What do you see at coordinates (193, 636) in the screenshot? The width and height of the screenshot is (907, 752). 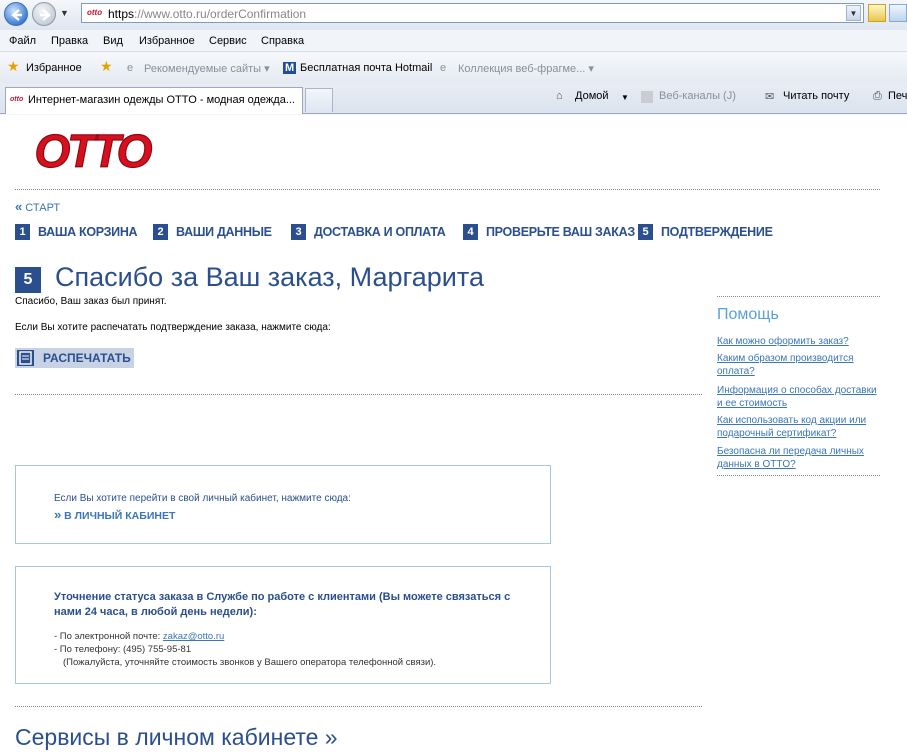 I see `email-link: zakaz@otto.ru` at bounding box center [193, 636].